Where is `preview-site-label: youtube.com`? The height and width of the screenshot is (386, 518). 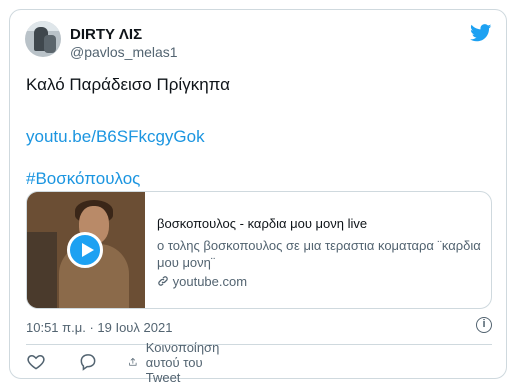 preview-site-label: youtube.com is located at coordinates (210, 281).